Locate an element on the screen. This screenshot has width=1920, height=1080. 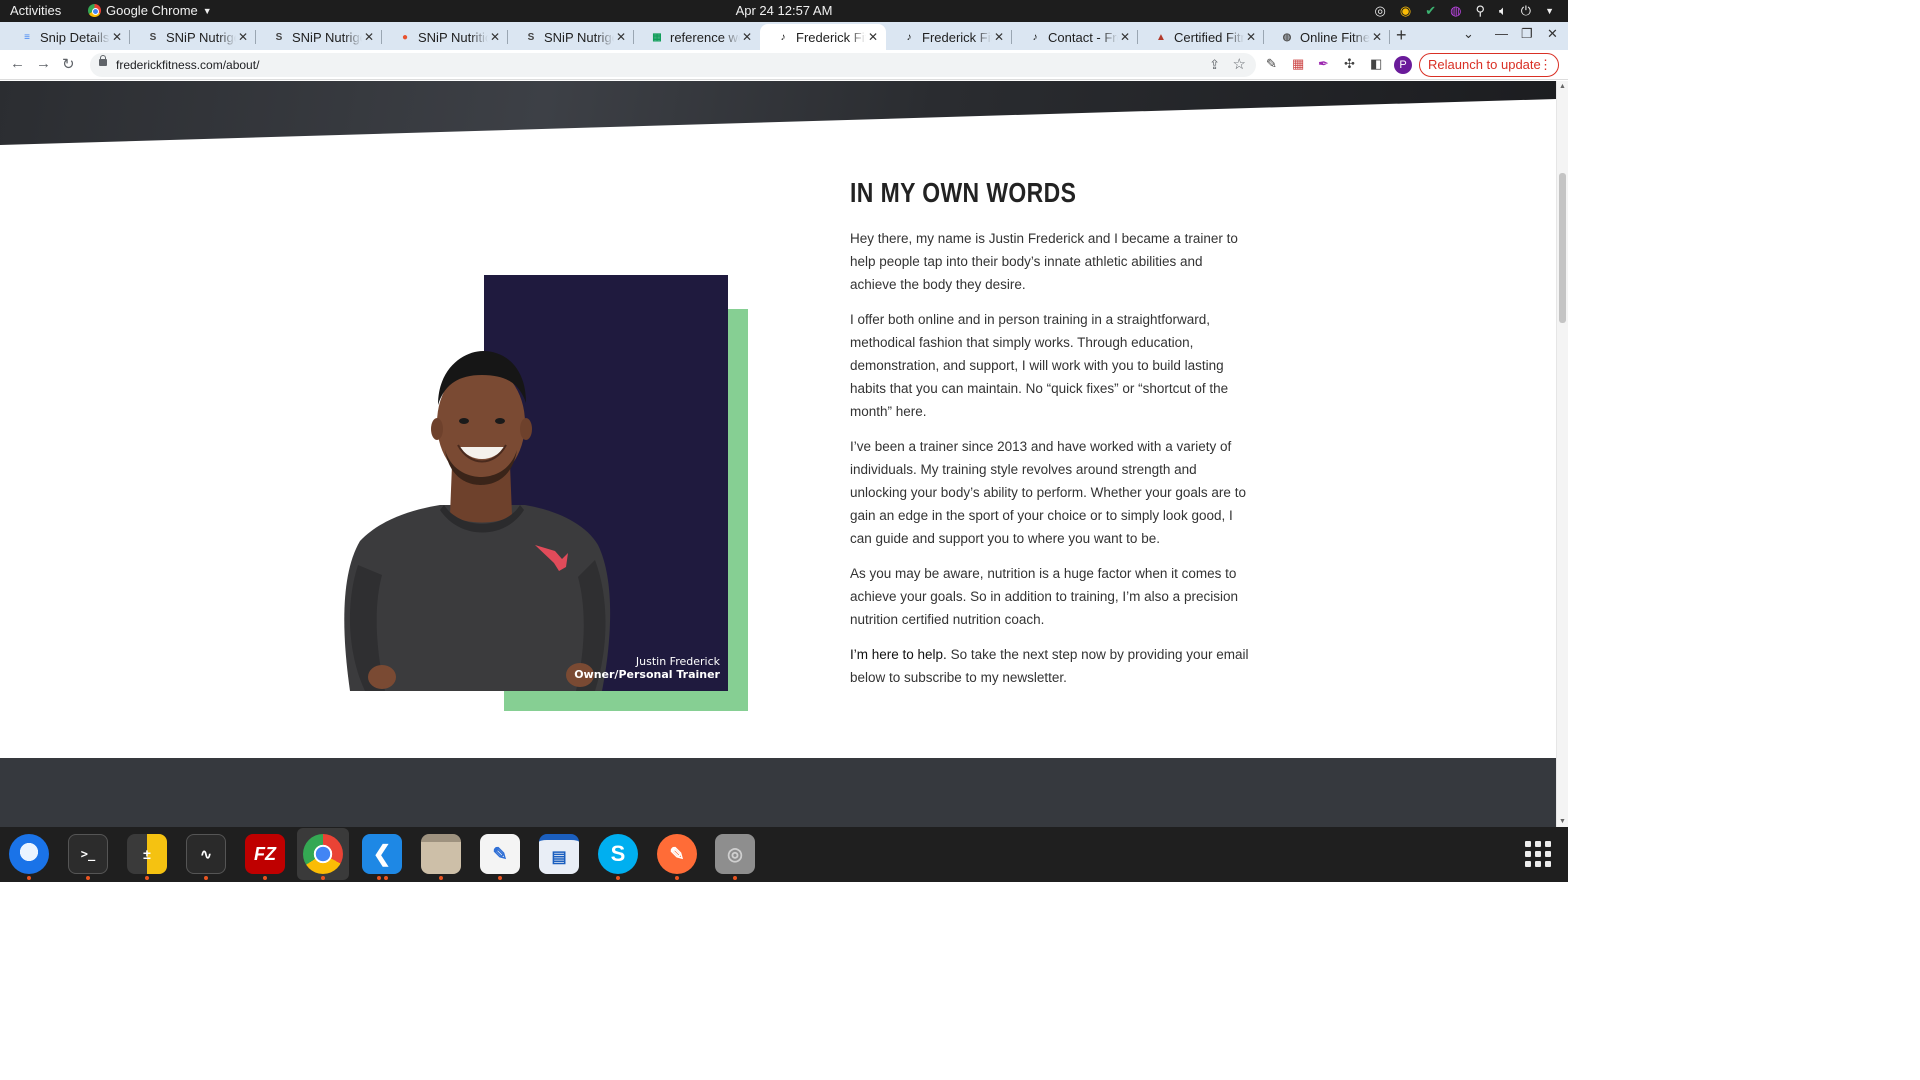
cta-strong-text: I’m here to help. is located at coordinates (898, 654).